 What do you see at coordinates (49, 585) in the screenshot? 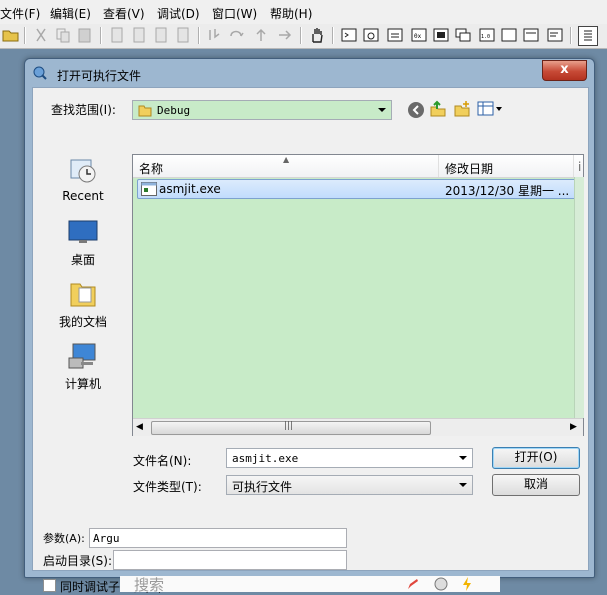
I see `child-debug-checkbox` at bounding box center [49, 585].